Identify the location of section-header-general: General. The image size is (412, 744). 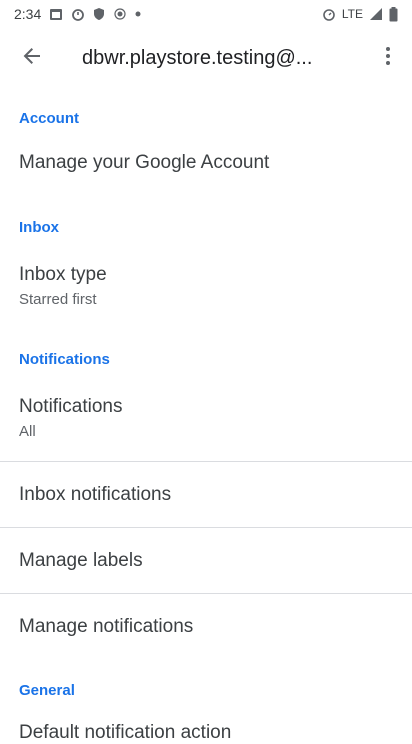
(47, 690).